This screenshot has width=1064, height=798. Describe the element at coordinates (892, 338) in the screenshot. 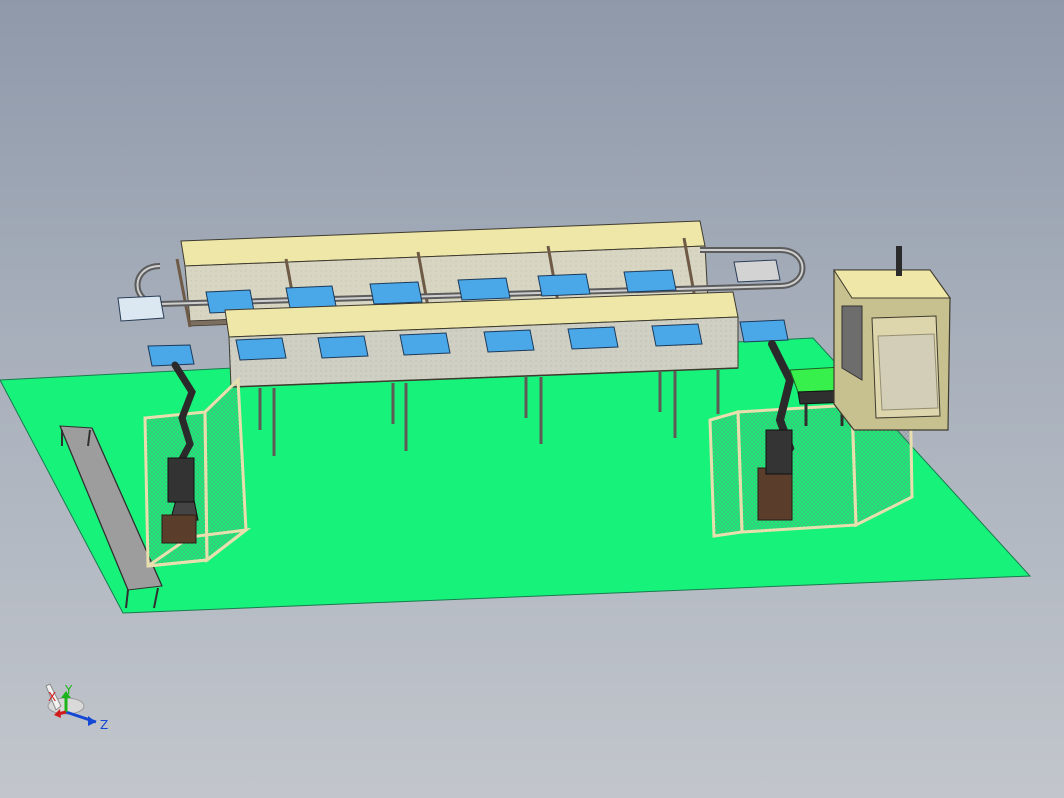

I see `machine-enclosure` at that location.